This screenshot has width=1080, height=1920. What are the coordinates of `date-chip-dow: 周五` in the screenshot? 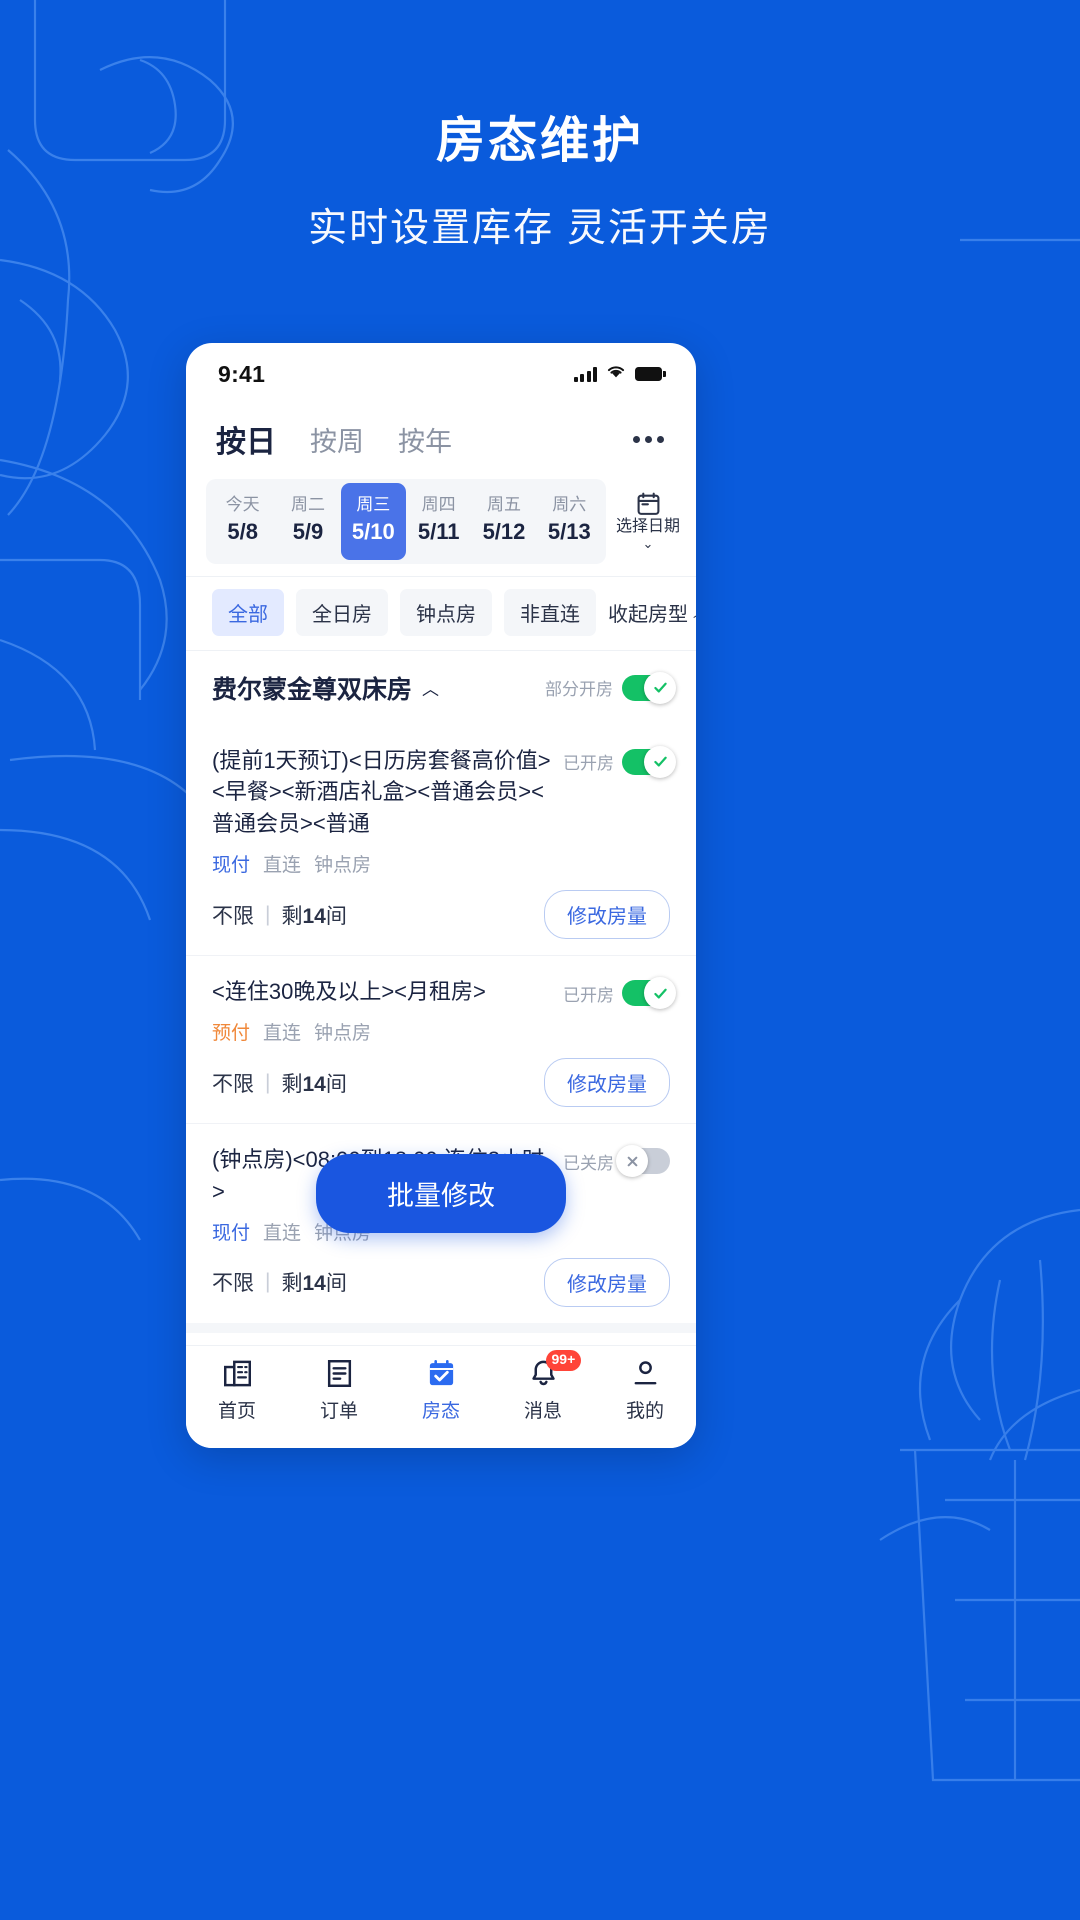 It's located at (503, 504).